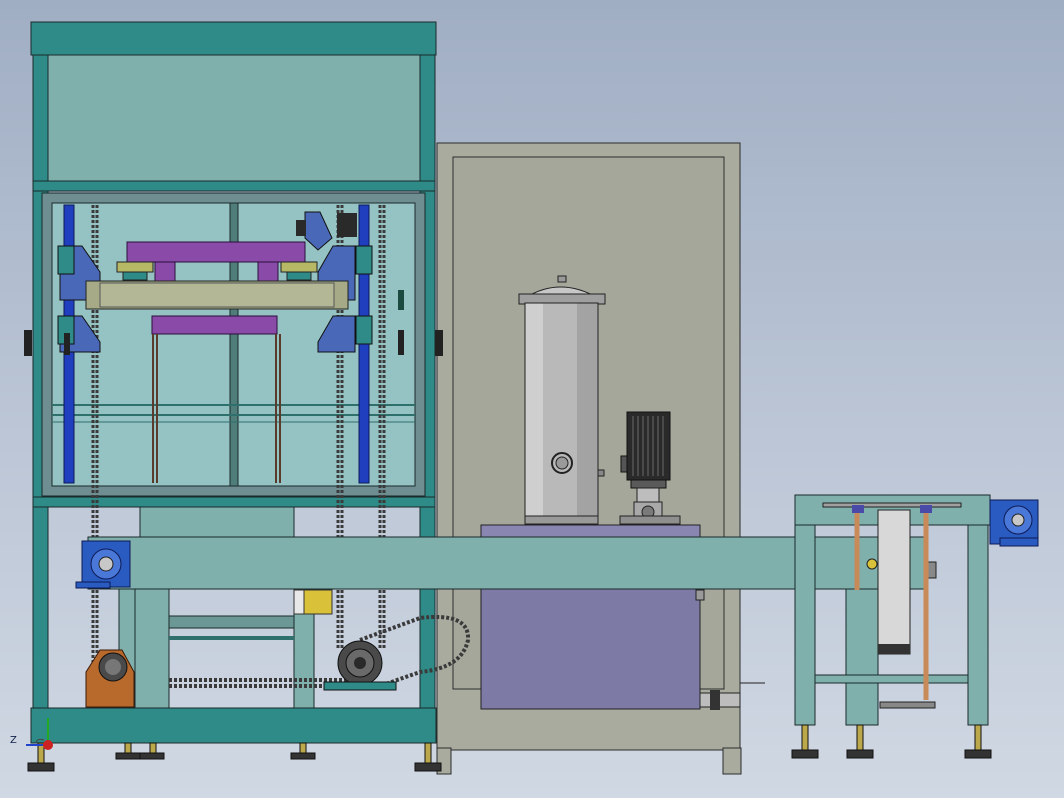  I want to click on sprocket, so click(360, 665).